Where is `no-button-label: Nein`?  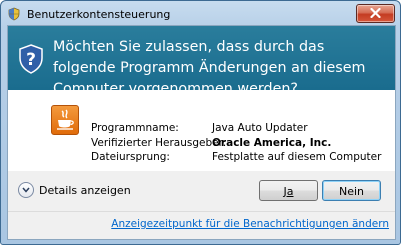
no-button-label: Nein is located at coordinates (351, 191).